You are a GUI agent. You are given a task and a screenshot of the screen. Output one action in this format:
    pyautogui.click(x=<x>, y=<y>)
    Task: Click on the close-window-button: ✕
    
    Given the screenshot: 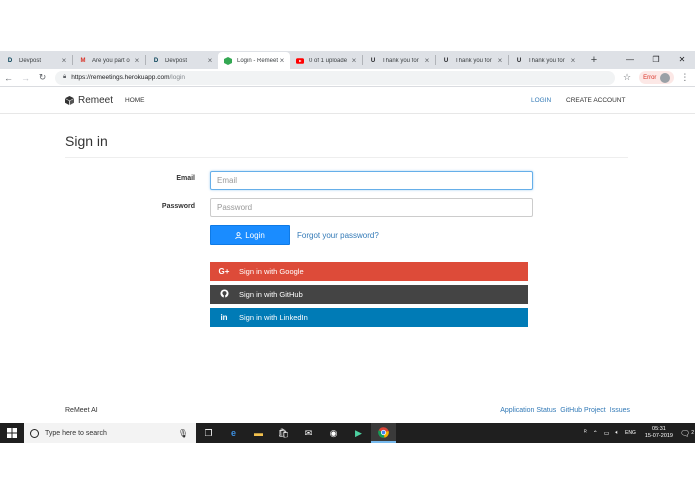 What is the action you would take?
    pyautogui.click(x=682, y=60)
    